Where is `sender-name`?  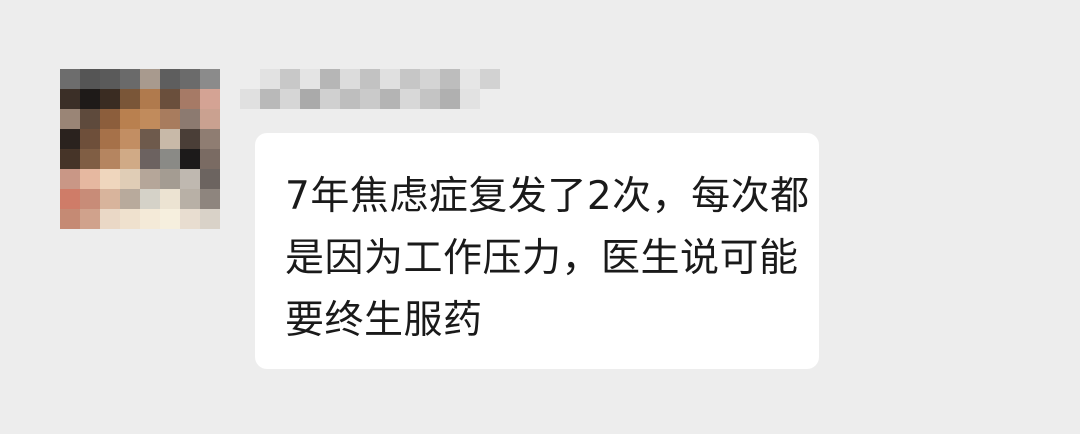
sender-name is located at coordinates (370, 89).